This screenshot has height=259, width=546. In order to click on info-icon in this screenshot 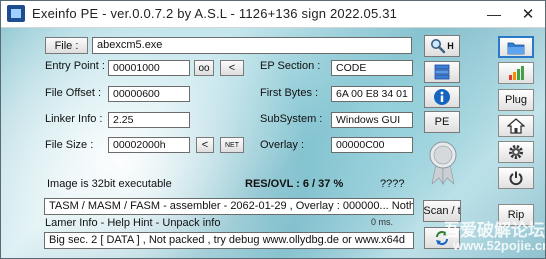, I will do `click(442, 97)`.